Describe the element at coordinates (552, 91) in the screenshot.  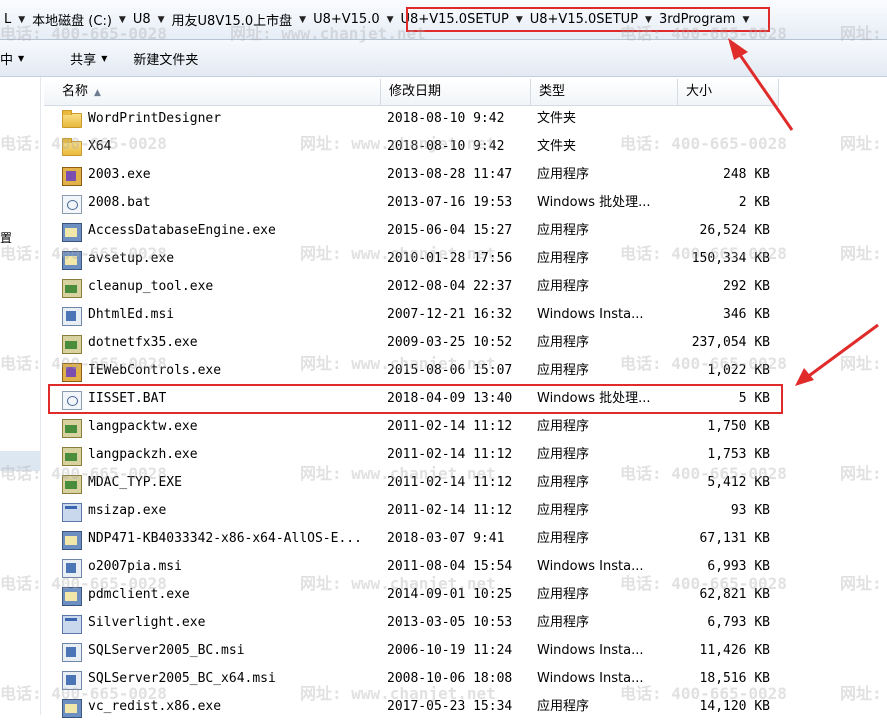
I see `column-type-label: 类型` at that location.